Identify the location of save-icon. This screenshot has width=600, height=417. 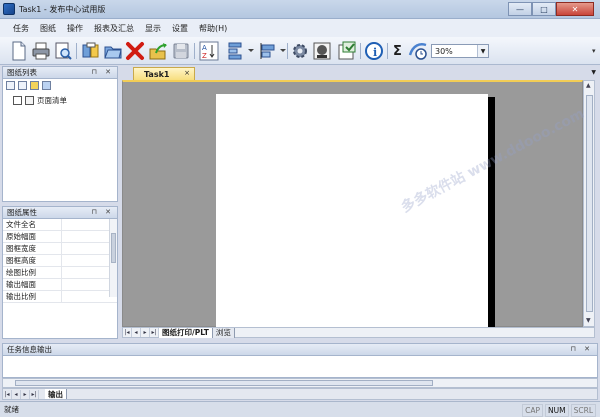
(181, 51).